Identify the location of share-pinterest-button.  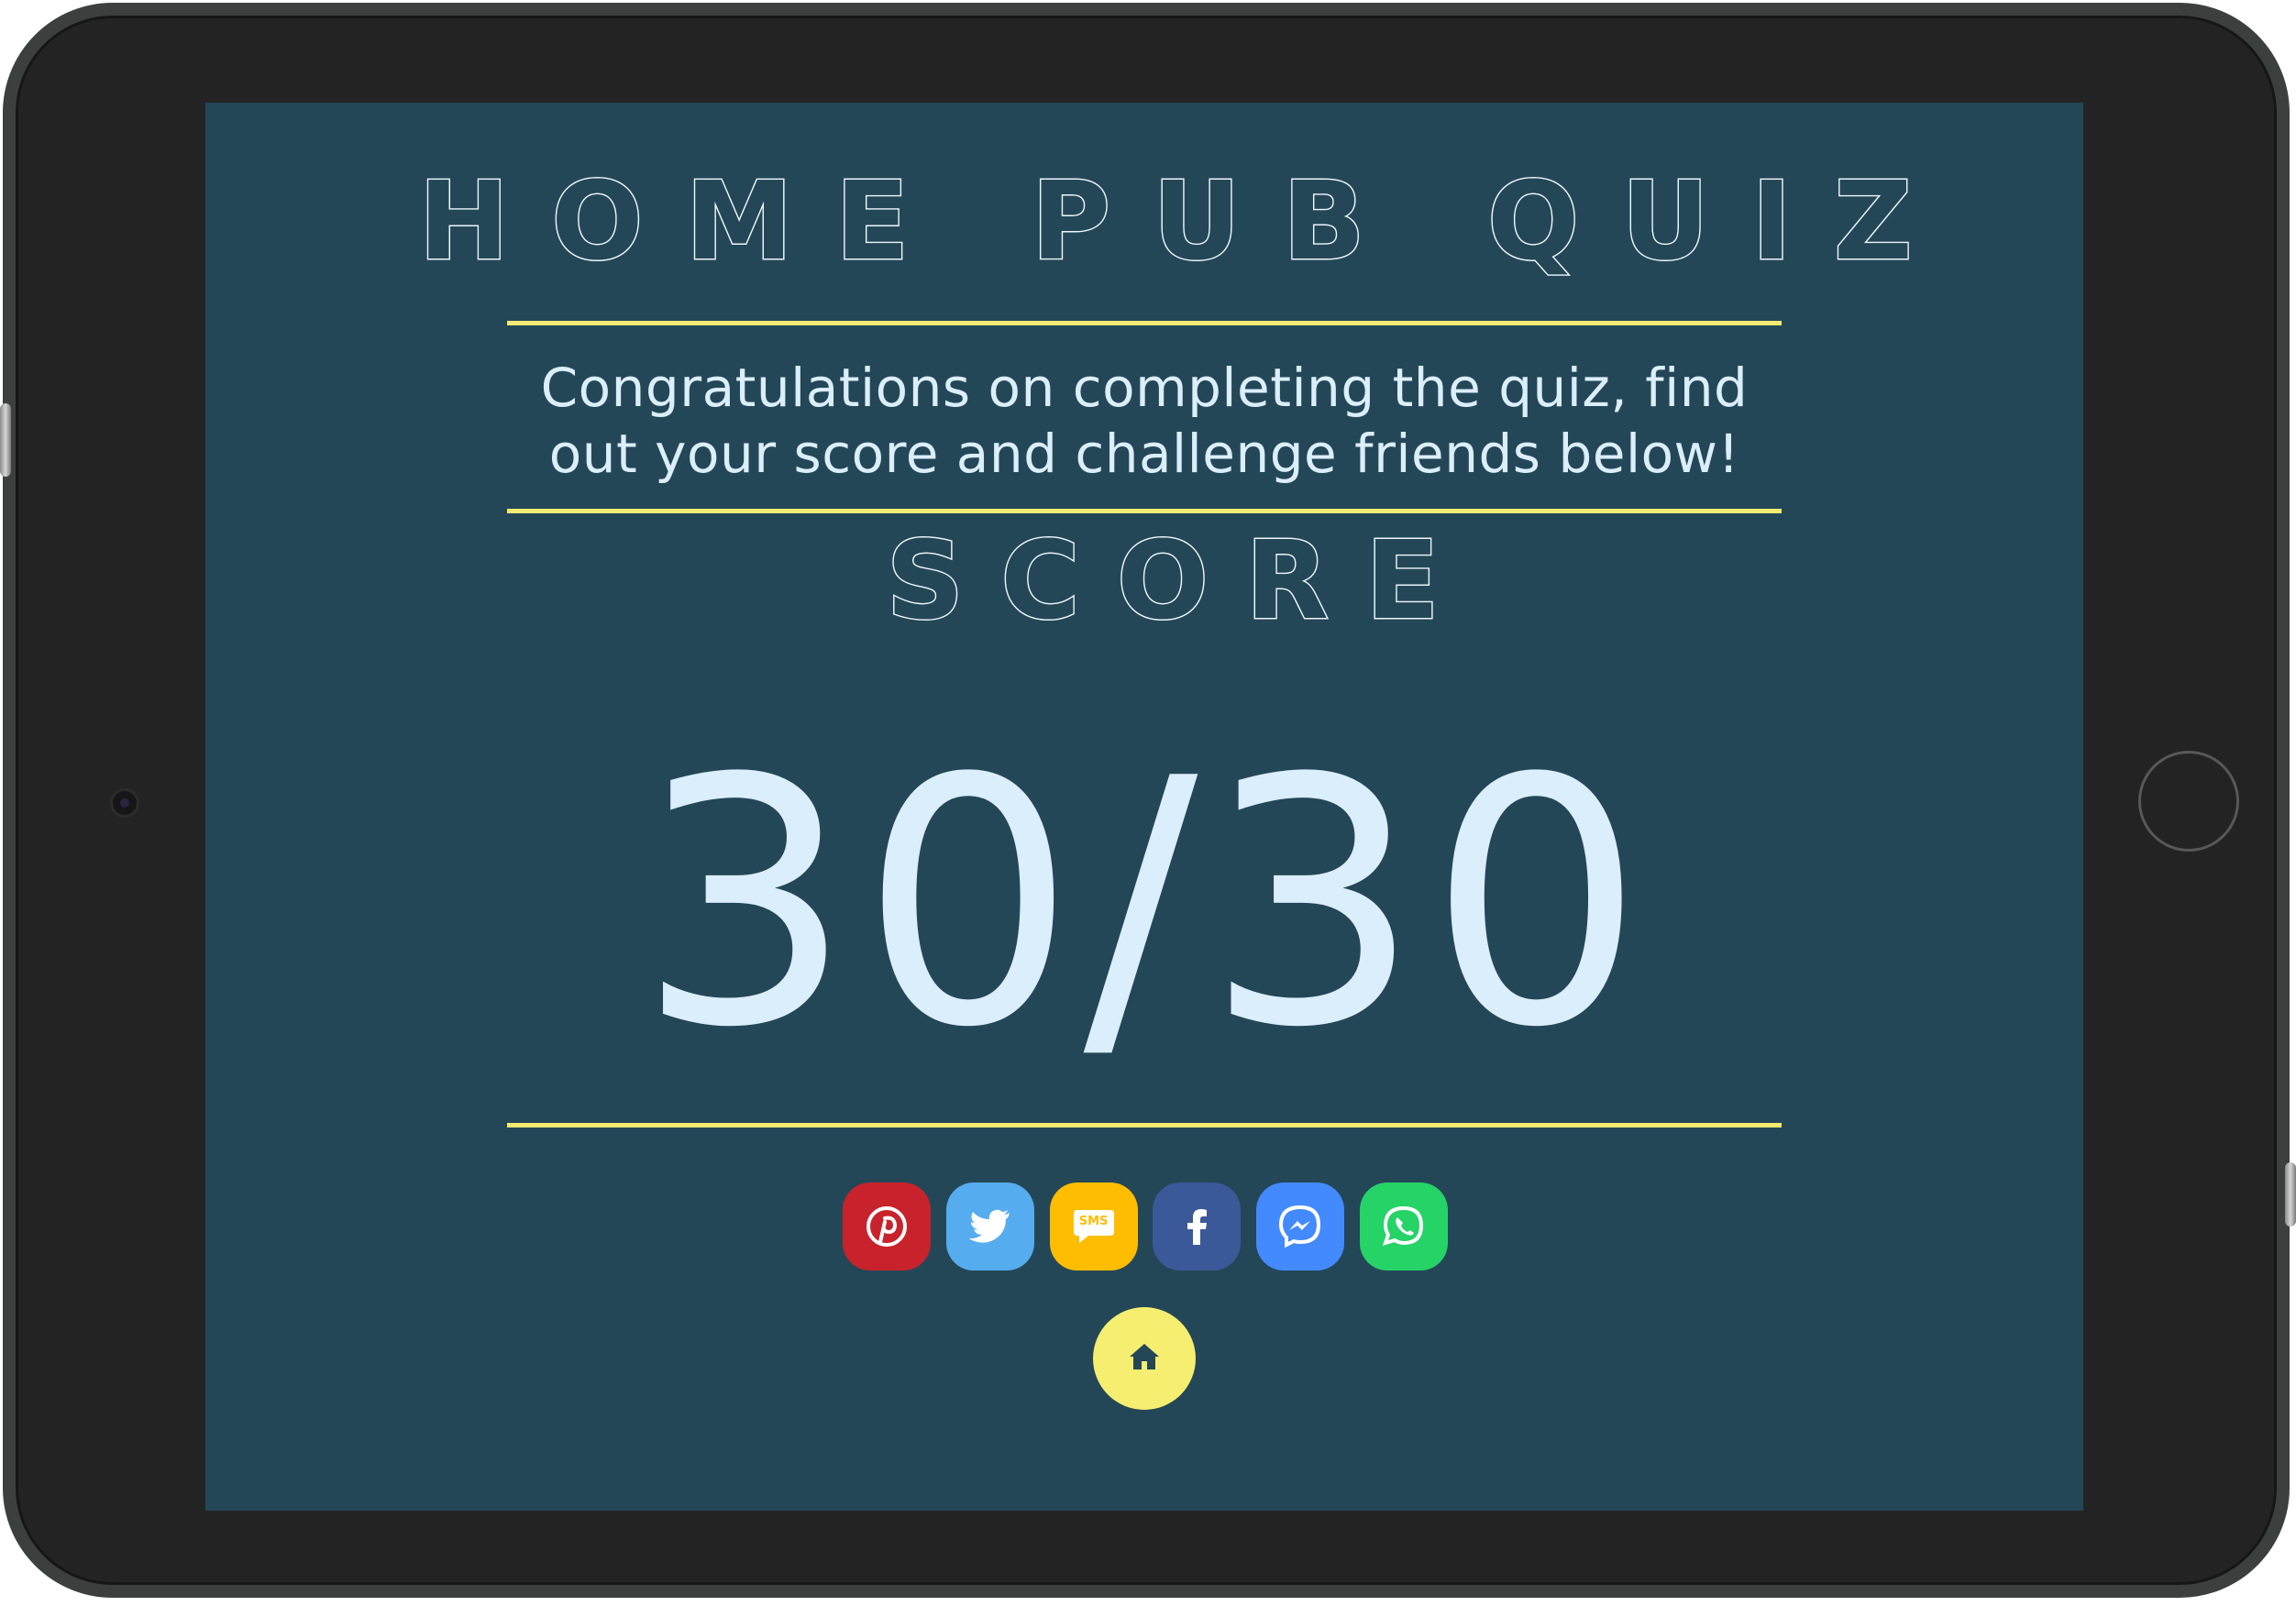
(887, 1226).